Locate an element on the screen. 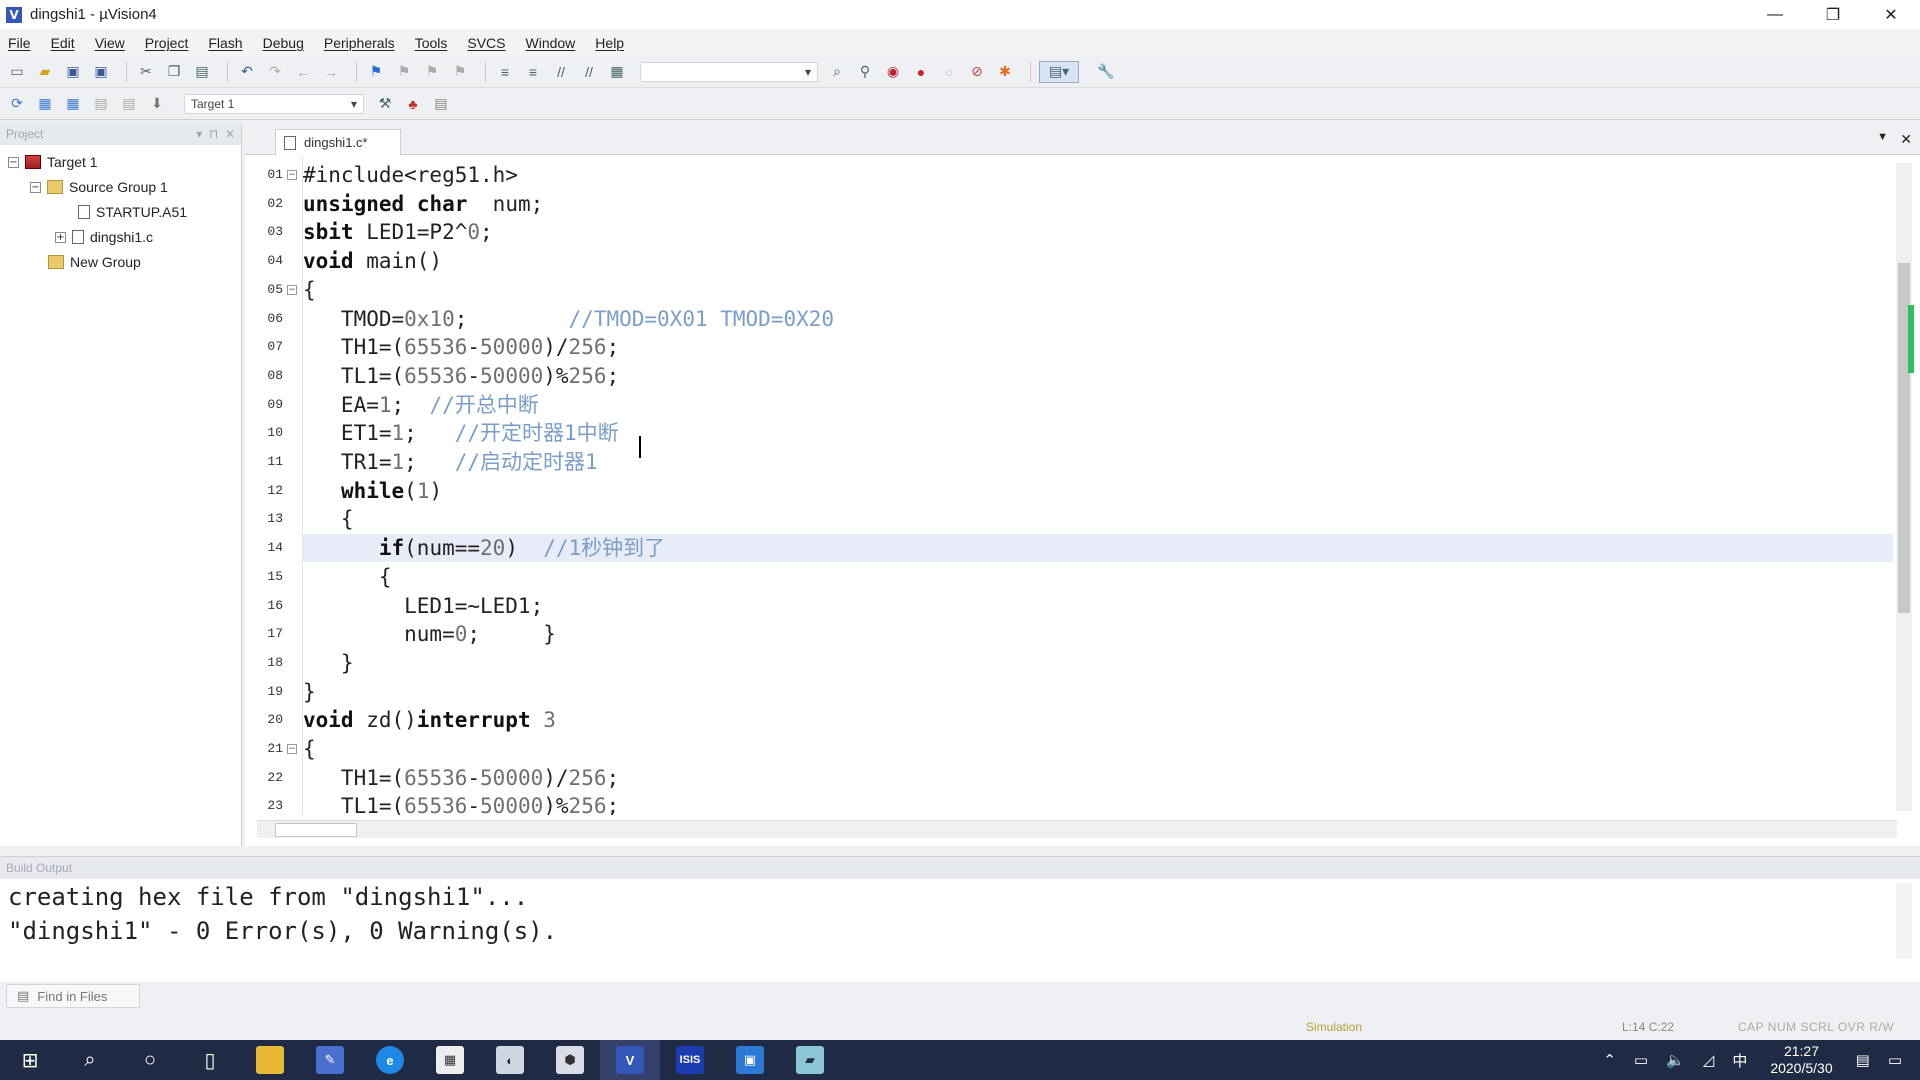 Image resolution: width=1920 pixels, height=1080 pixels. code-line: sbit LED1=P2^0; is located at coordinates (1098, 232).